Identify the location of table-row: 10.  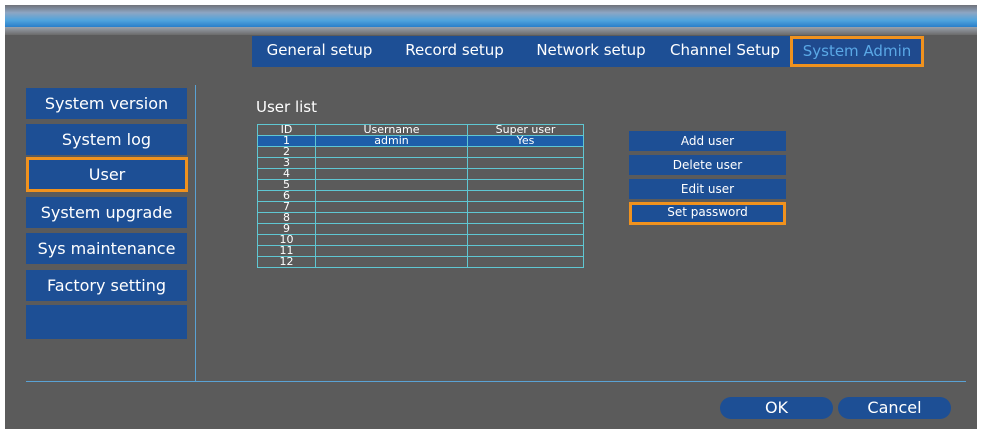
(420, 240).